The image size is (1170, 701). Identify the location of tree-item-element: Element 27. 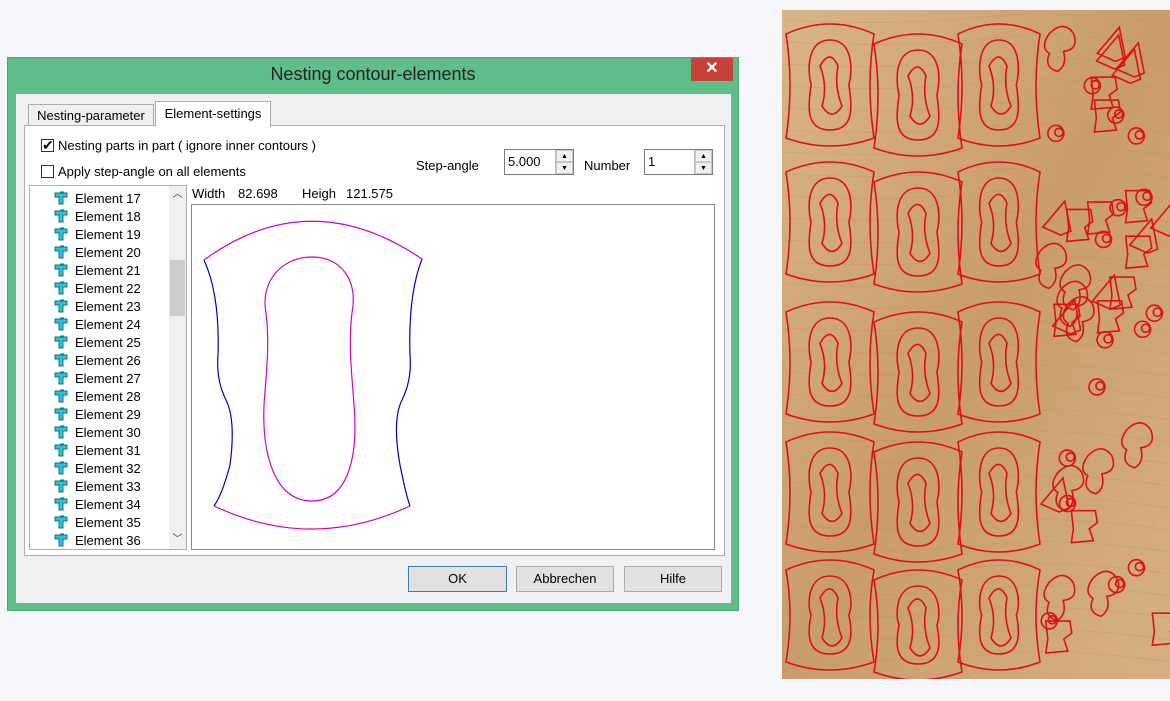
(97, 378).